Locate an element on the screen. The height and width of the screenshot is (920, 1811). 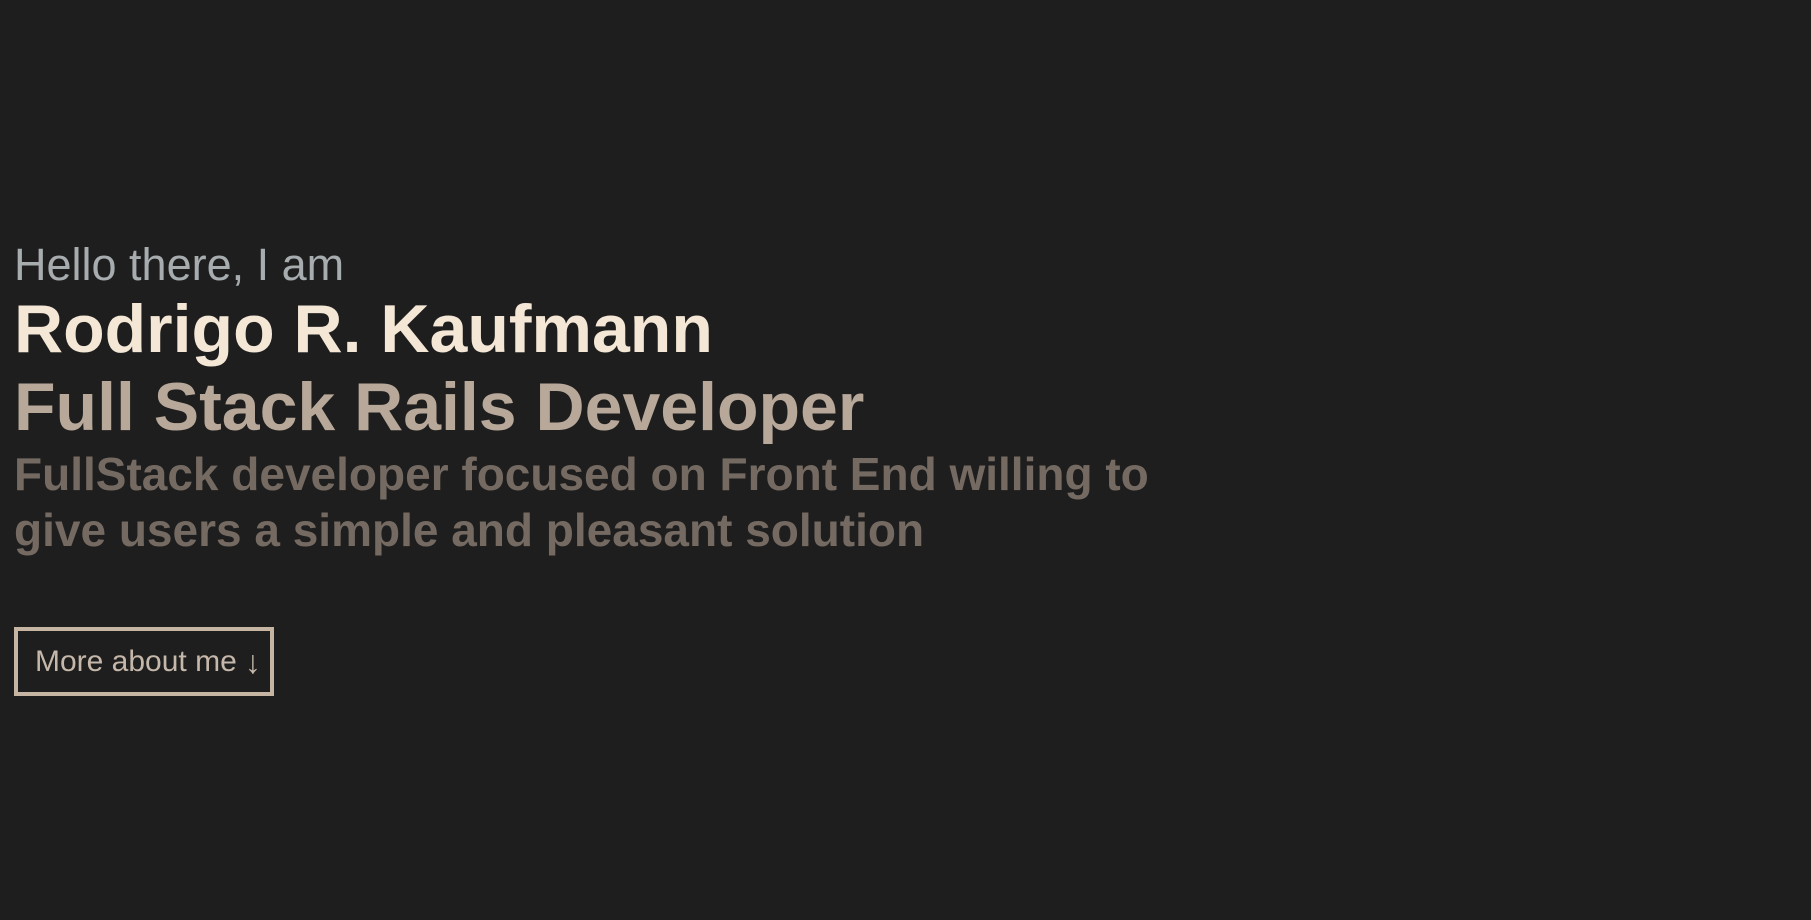
greeting-text: Hello there, I am is located at coordinates (179, 264).